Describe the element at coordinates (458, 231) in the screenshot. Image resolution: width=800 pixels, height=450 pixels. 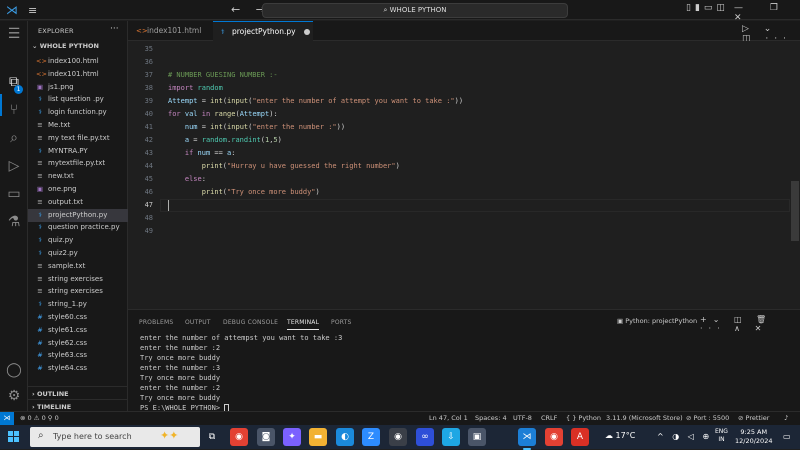
I see `code-line: 49` at that location.